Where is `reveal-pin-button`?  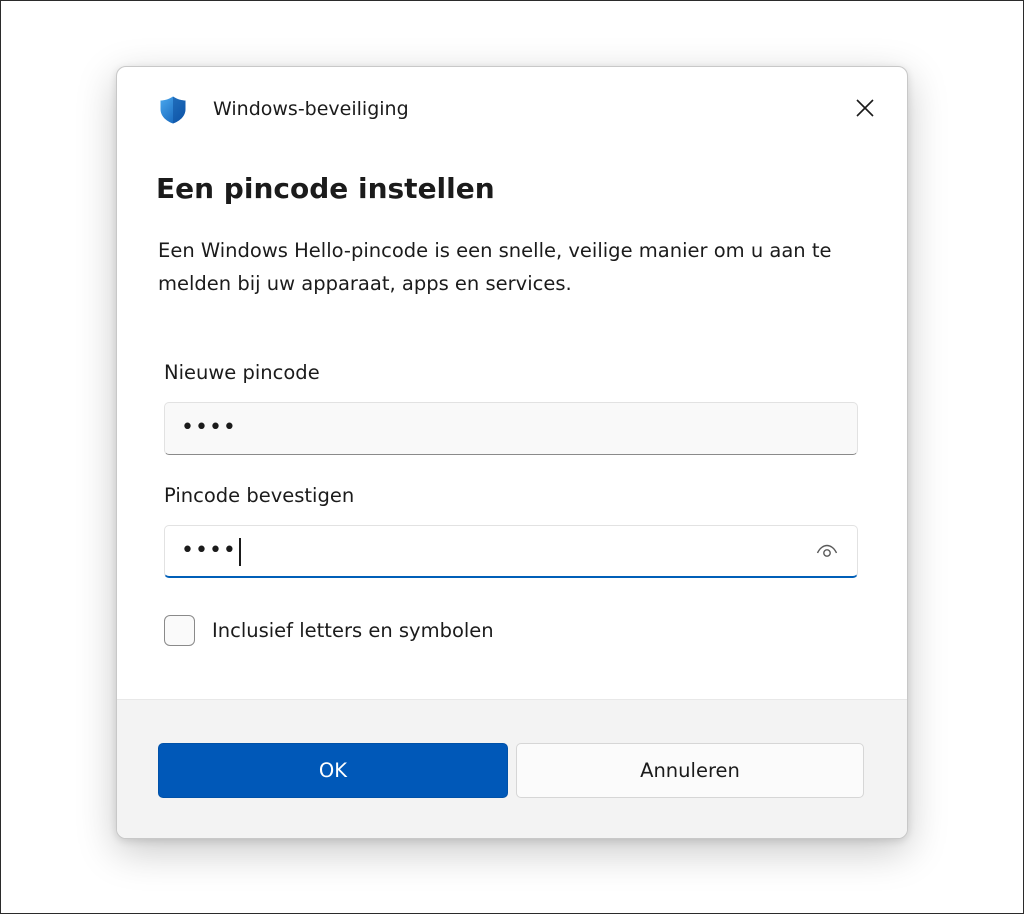
reveal-pin-button is located at coordinates (827, 552).